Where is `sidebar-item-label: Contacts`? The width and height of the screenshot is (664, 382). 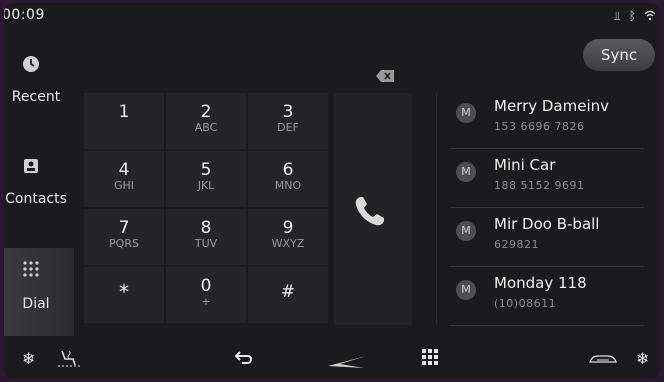 sidebar-item-label: Contacts is located at coordinates (36, 199).